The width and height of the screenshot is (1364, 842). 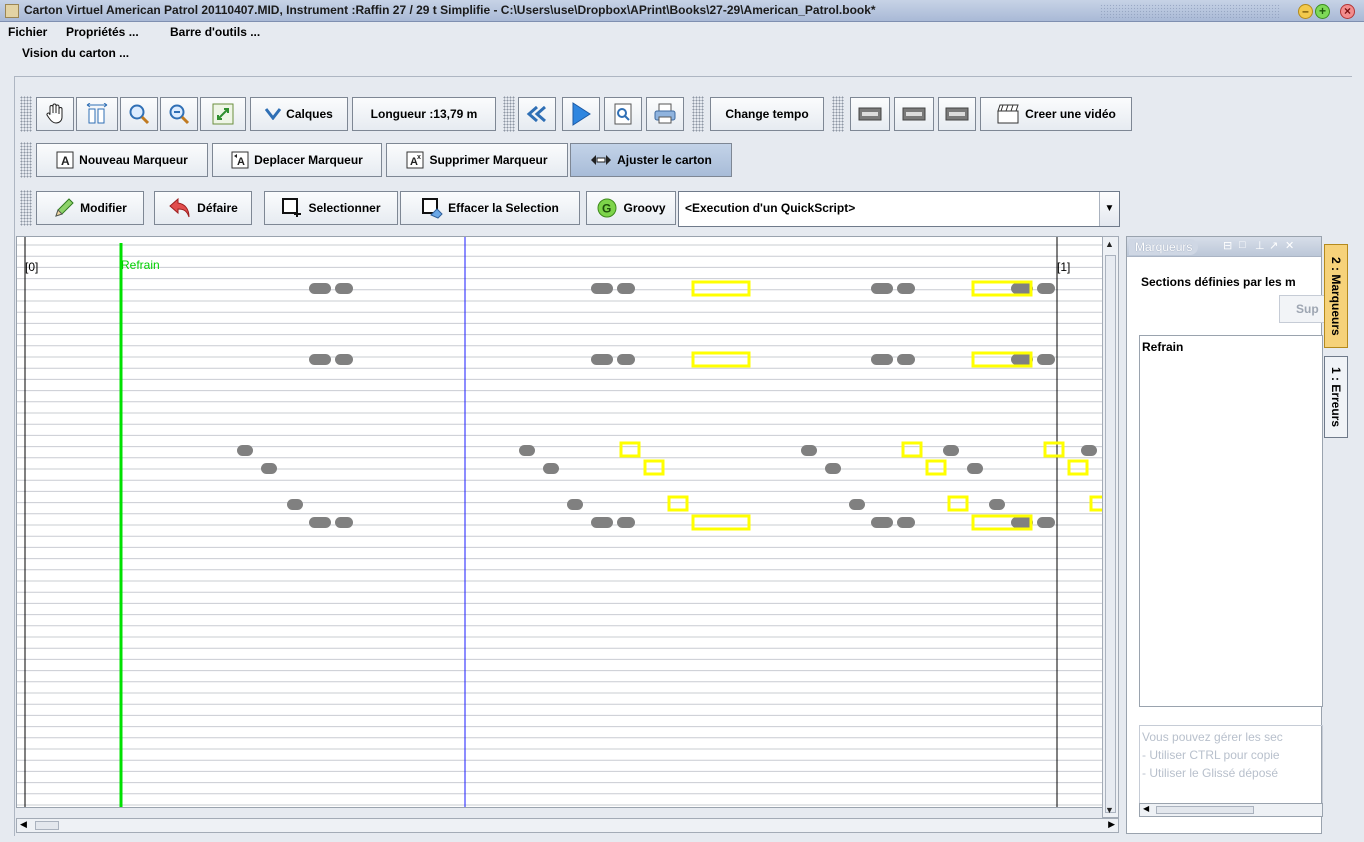 What do you see at coordinates (1302, 309) in the screenshot?
I see `delete-section-button: Sup` at bounding box center [1302, 309].